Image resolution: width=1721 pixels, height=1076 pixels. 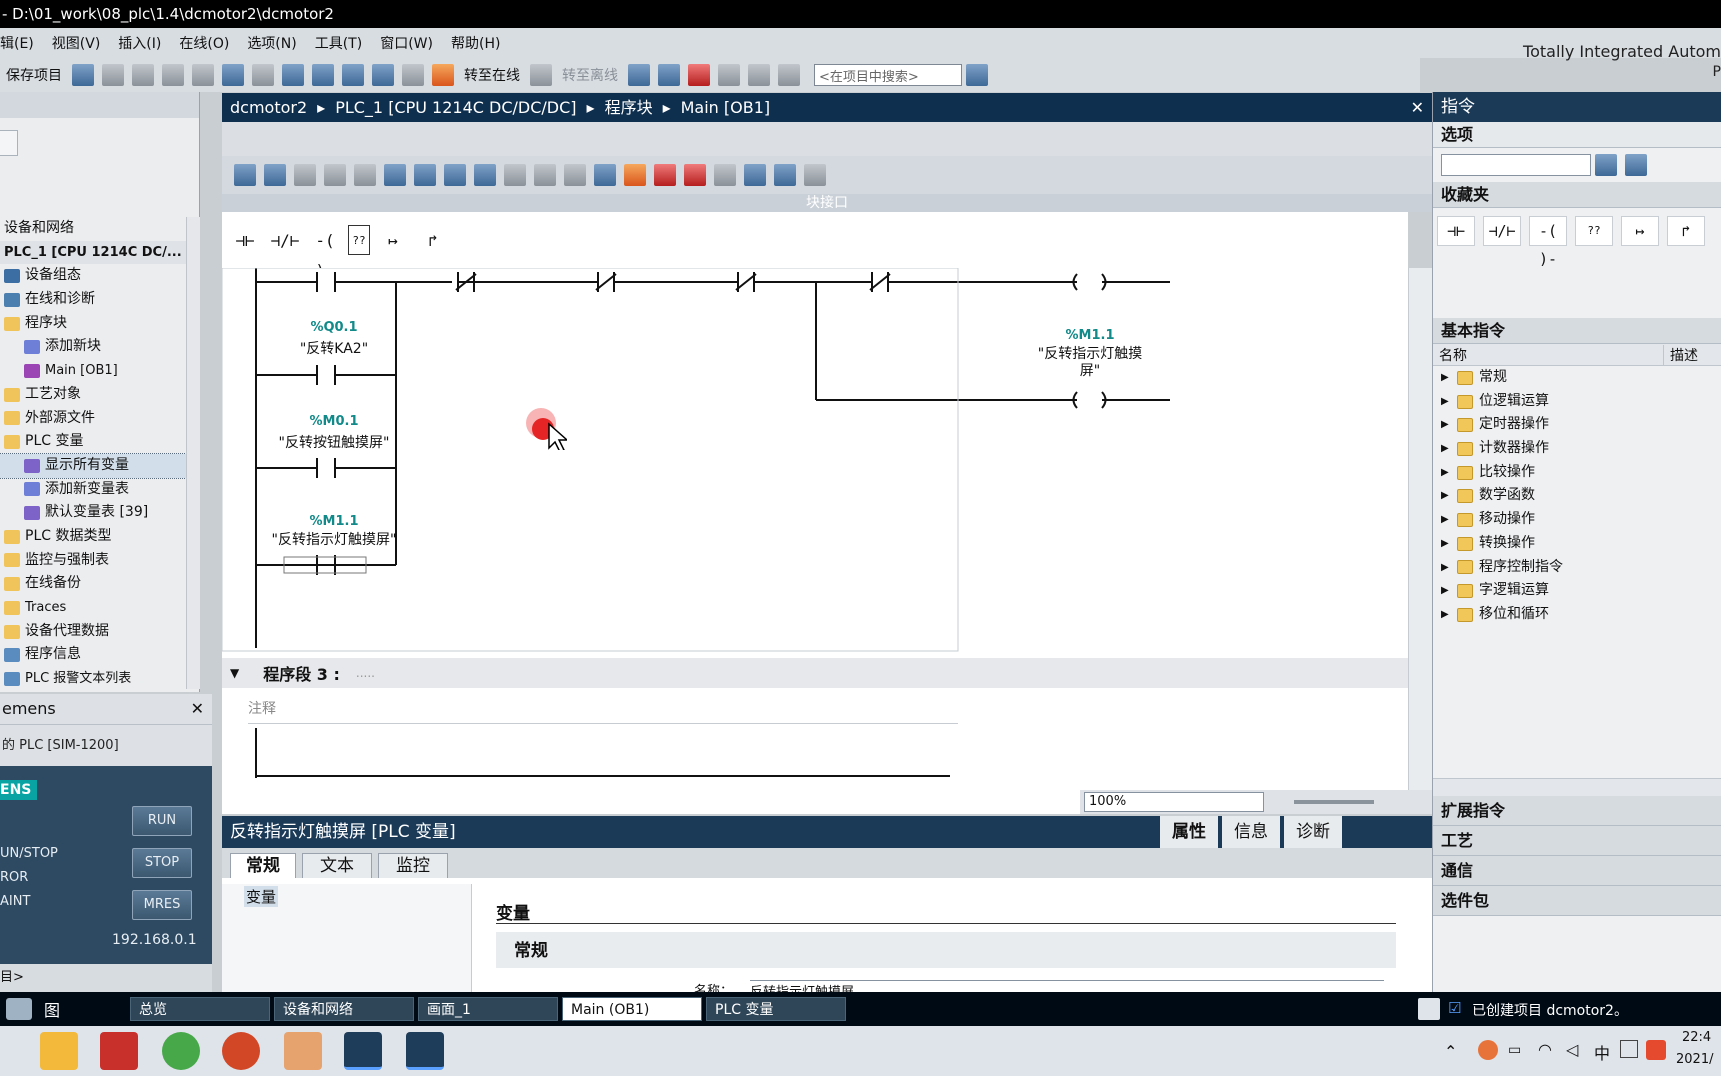 What do you see at coordinates (1089, 400) in the screenshot?
I see `coil-branch` at bounding box center [1089, 400].